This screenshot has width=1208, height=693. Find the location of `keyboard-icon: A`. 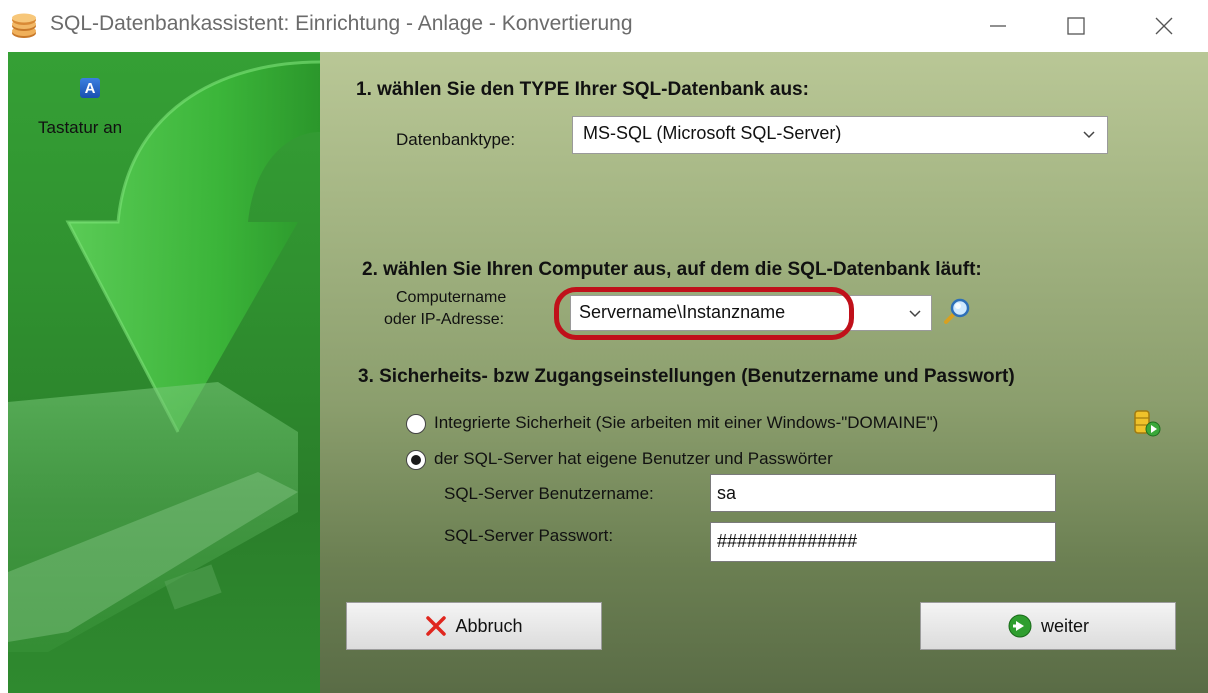

keyboard-icon: A is located at coordinates (90, 88).